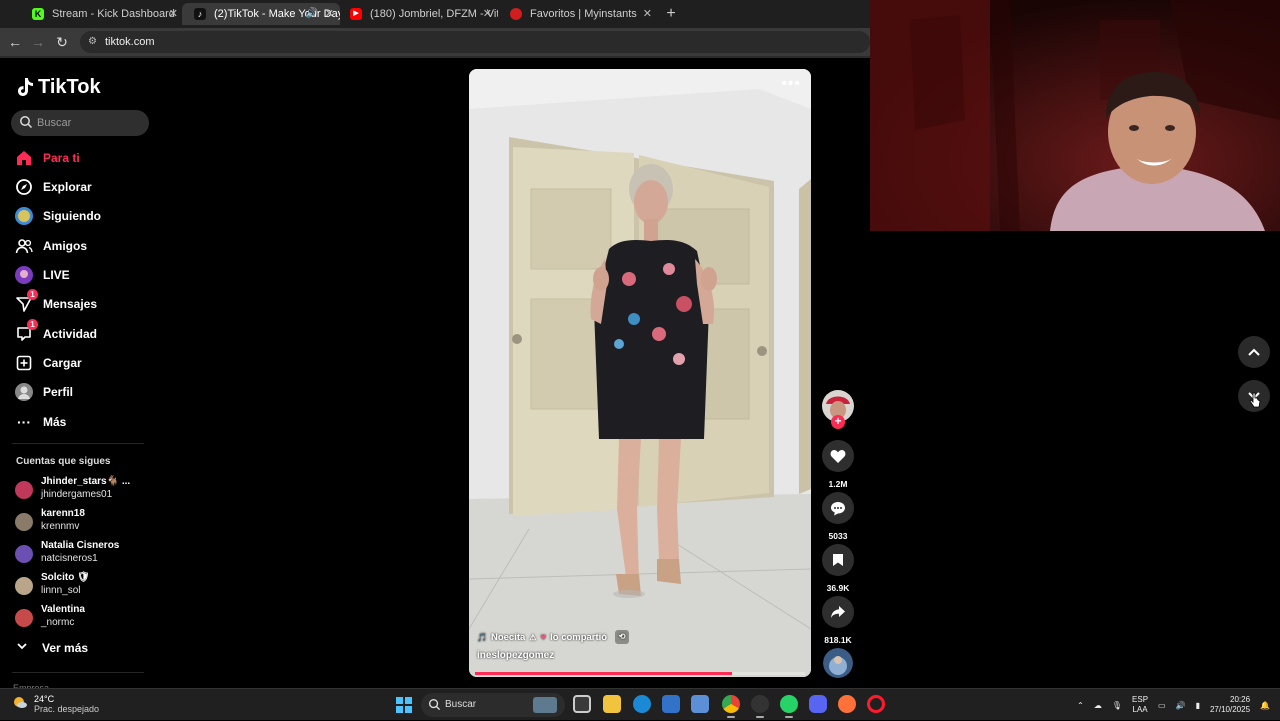 The height and width of the screenshot is (721, 1280). I want to click on nav-para-ti: Para ti, so click(84, 158).